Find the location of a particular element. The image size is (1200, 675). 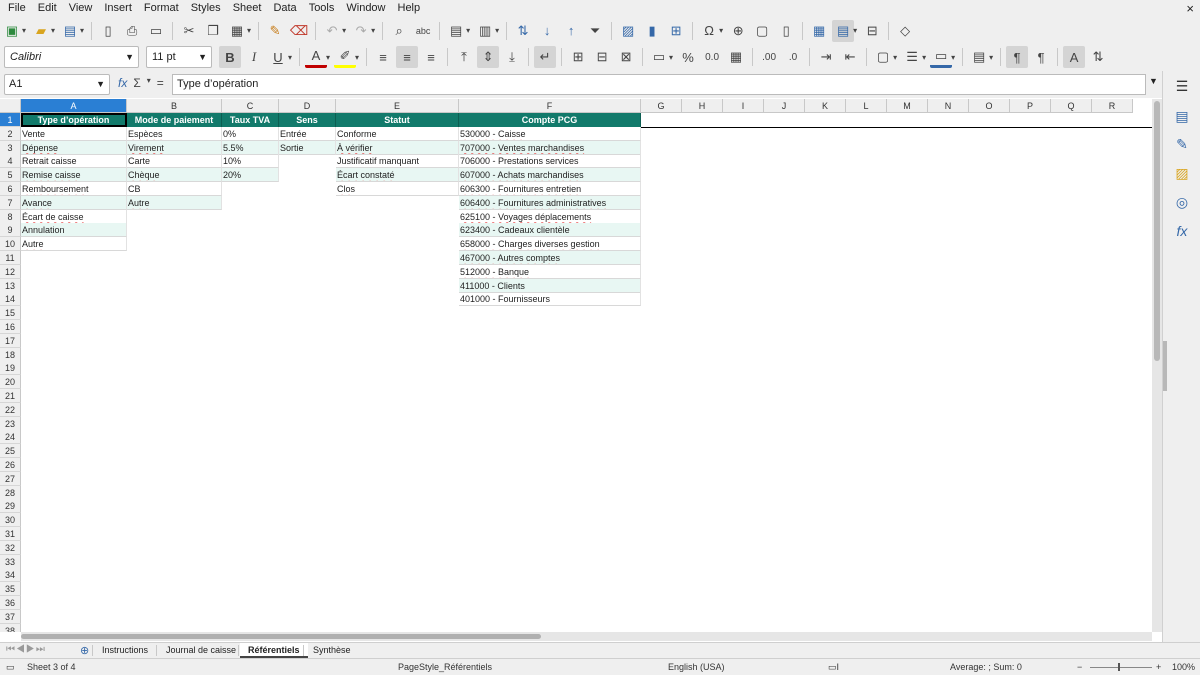

pivot-table-icon: ⊞ is located at coordinates (676, 31).